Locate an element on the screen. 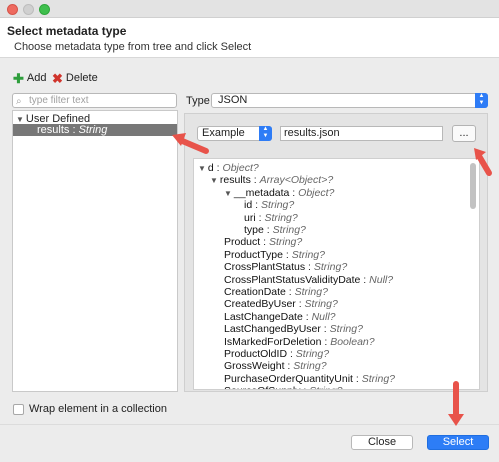 Image resolution: width=499 pixels, height=462 pixels. plus-icon: ✚ is located at coordinates (18, 78).